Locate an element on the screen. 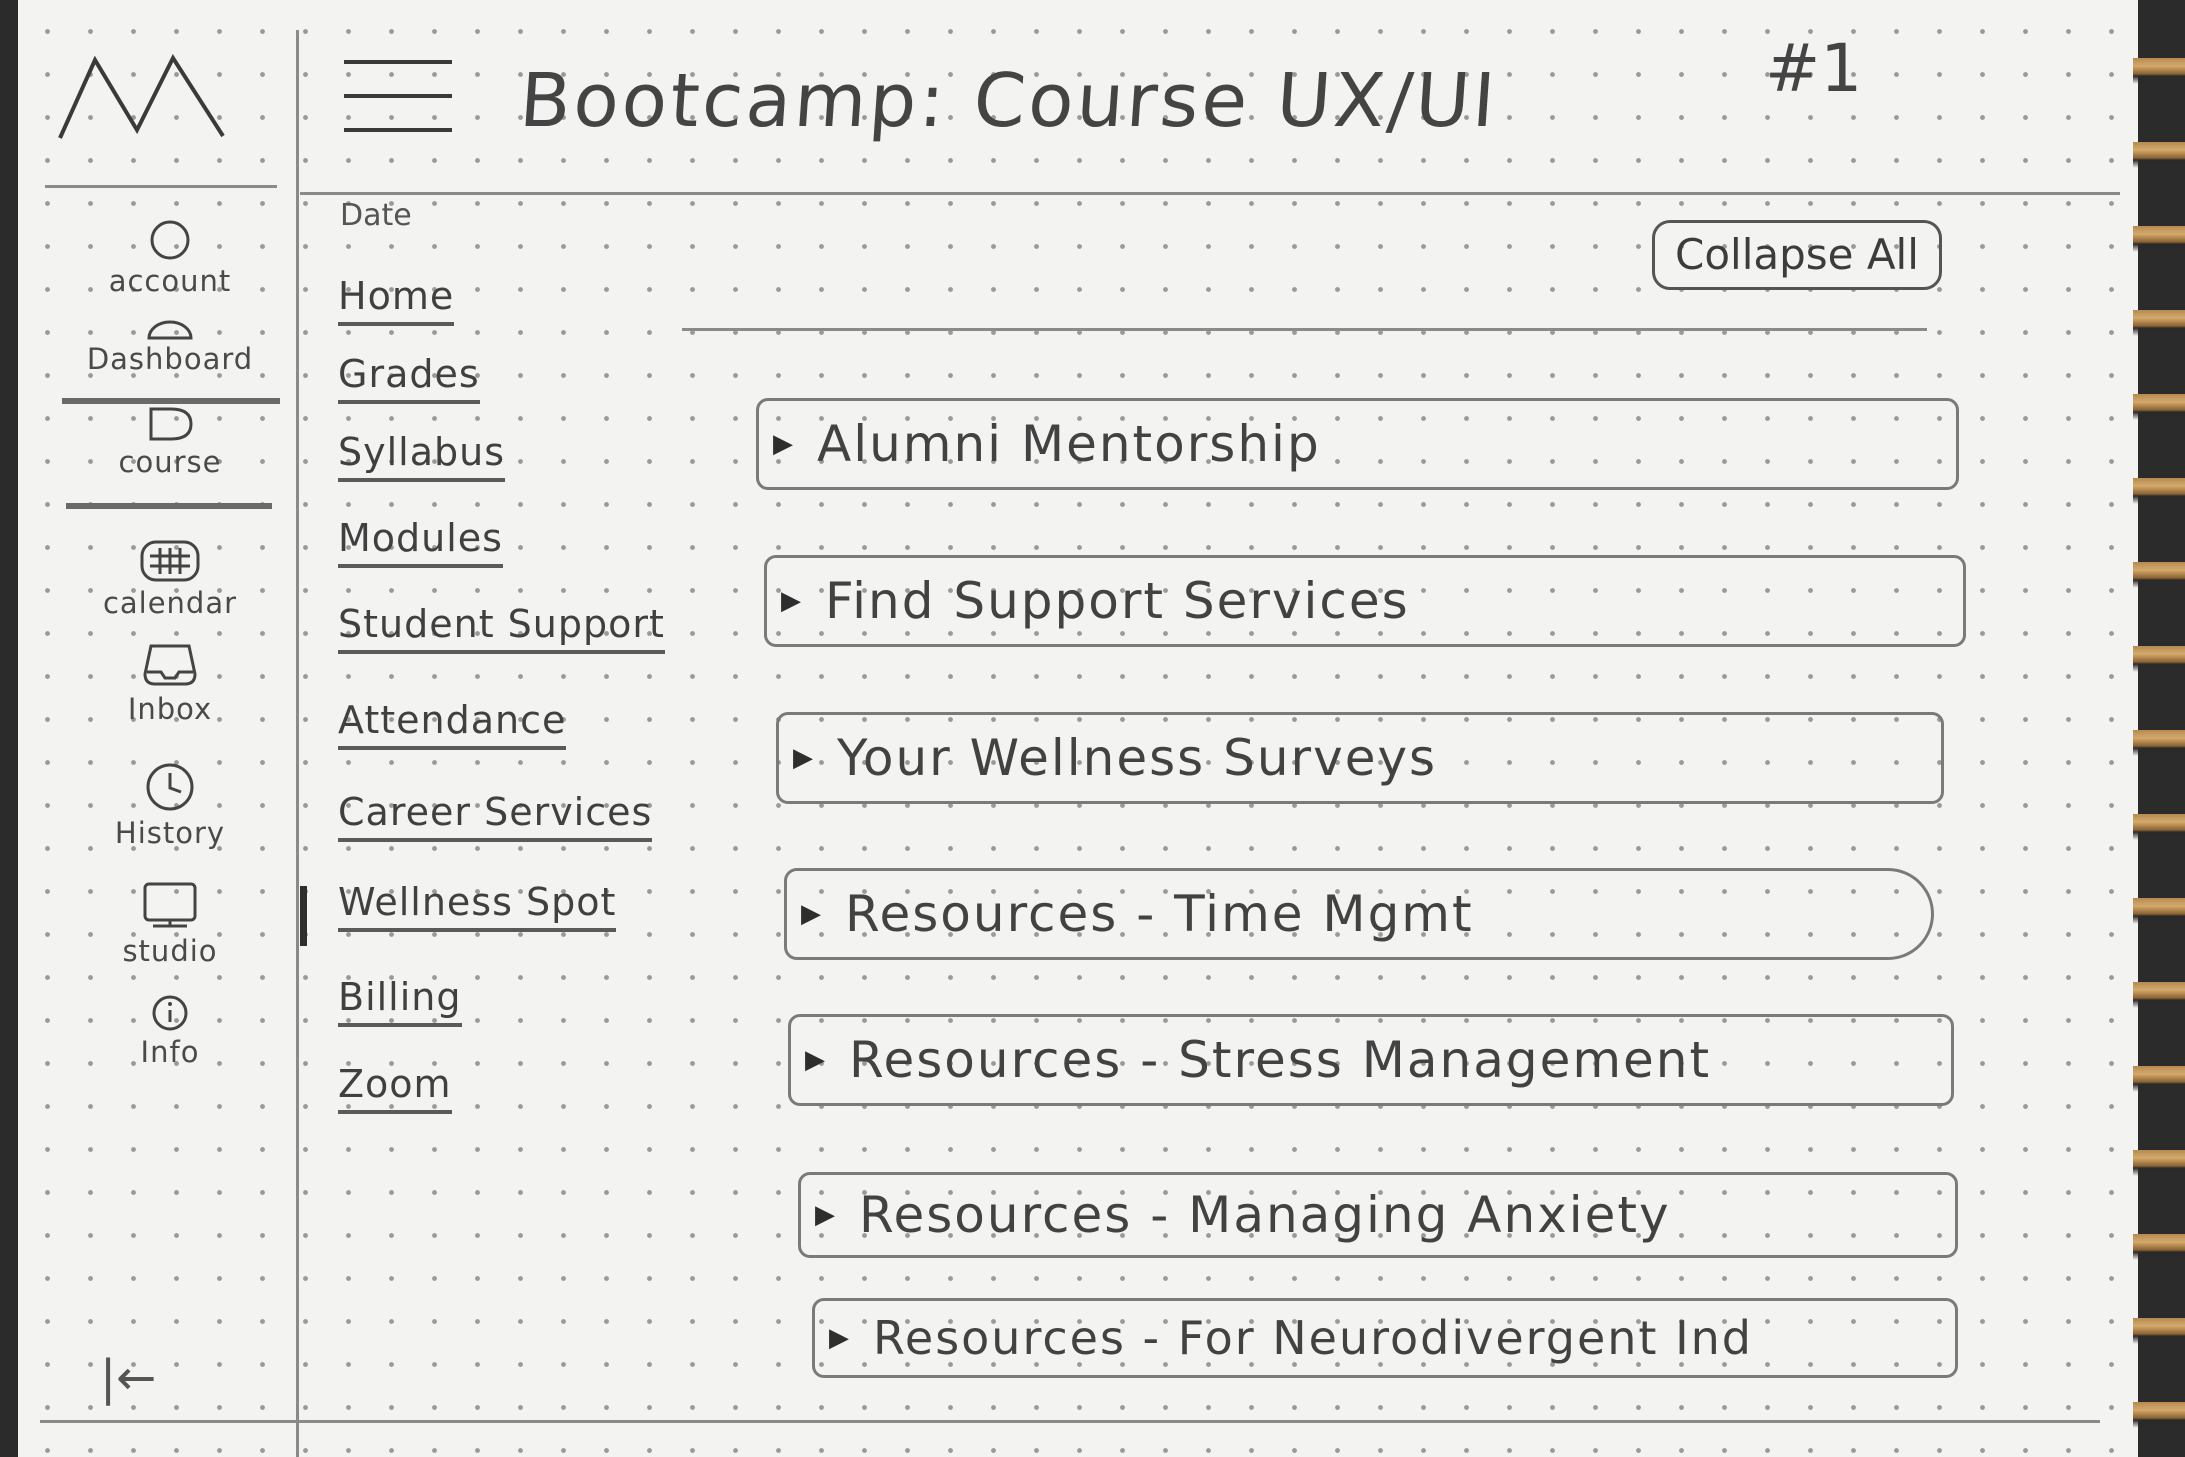 The height and width of the screenshot is (1457, 2185). rail-item-inbox: Inbox is located at coordinates (170, 683).